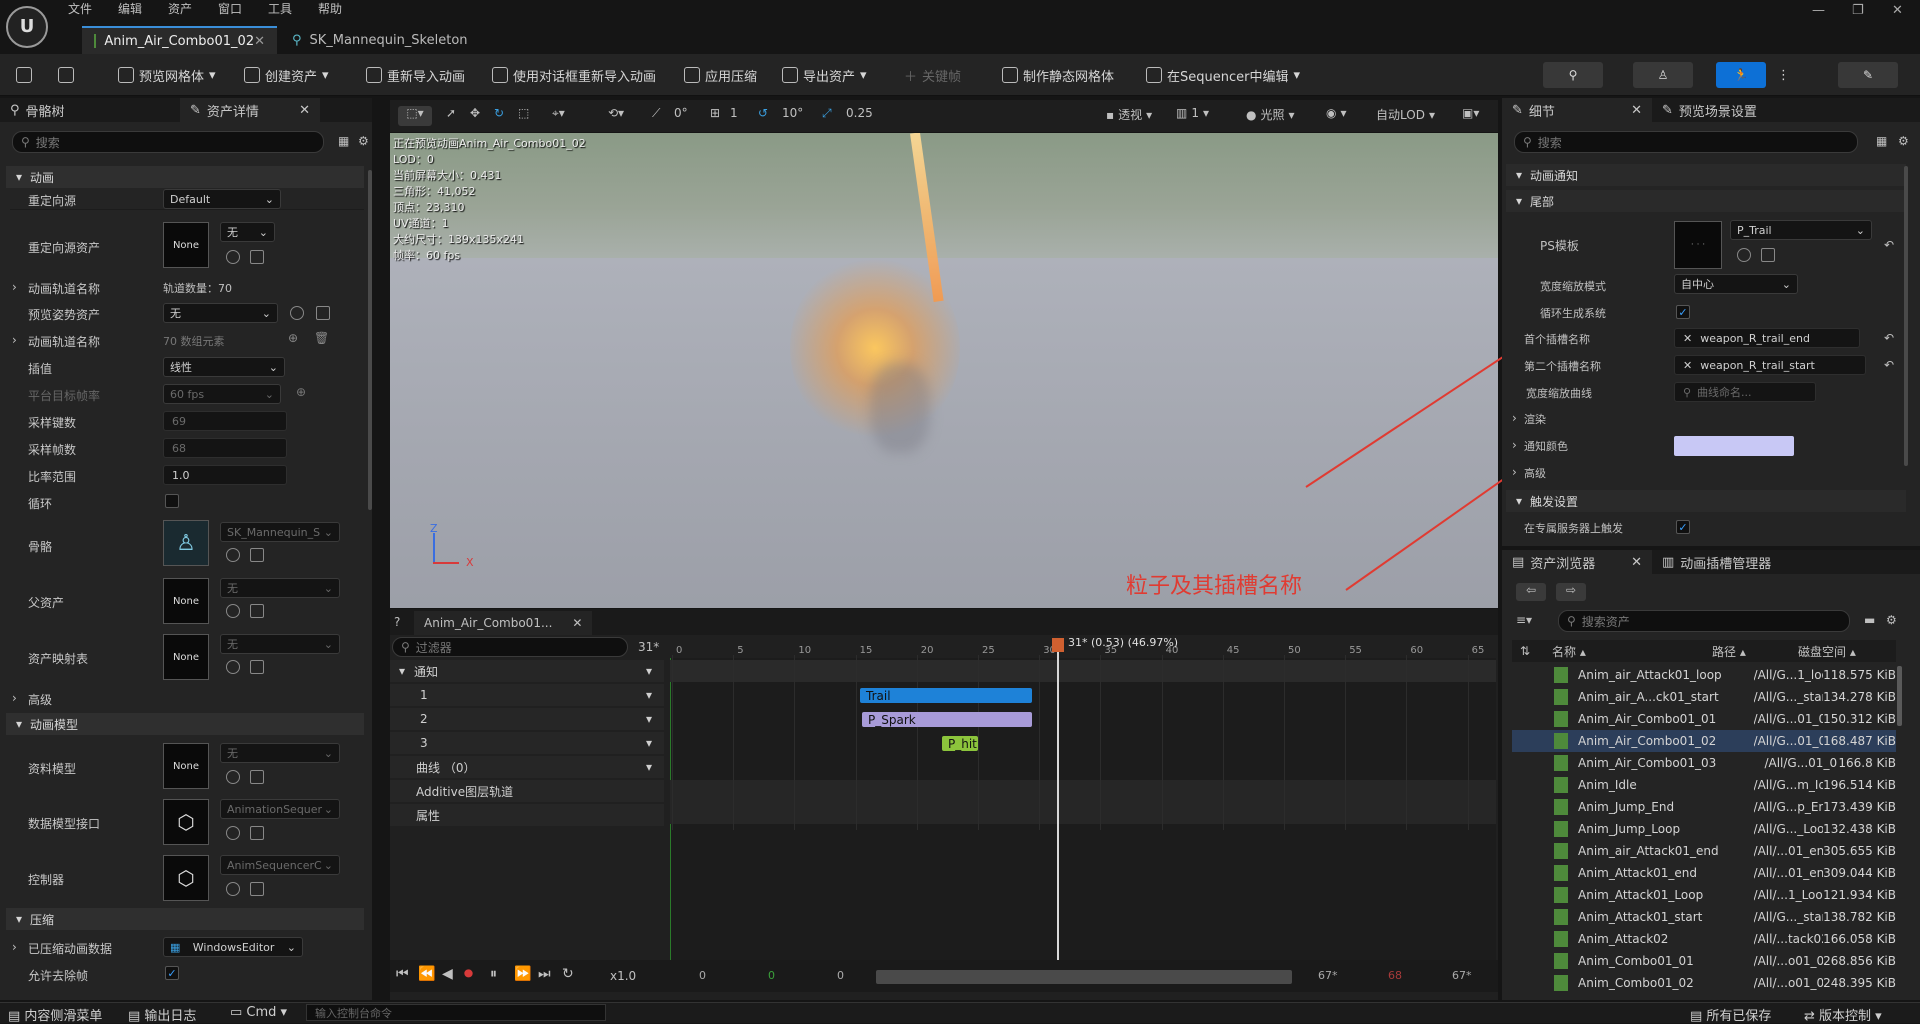 This screenshot has height=1024, width=1920. Describe the element at coordinates (558, 113) in the screenshot. I see `coordinate-icon: ⌖▾` at that location.